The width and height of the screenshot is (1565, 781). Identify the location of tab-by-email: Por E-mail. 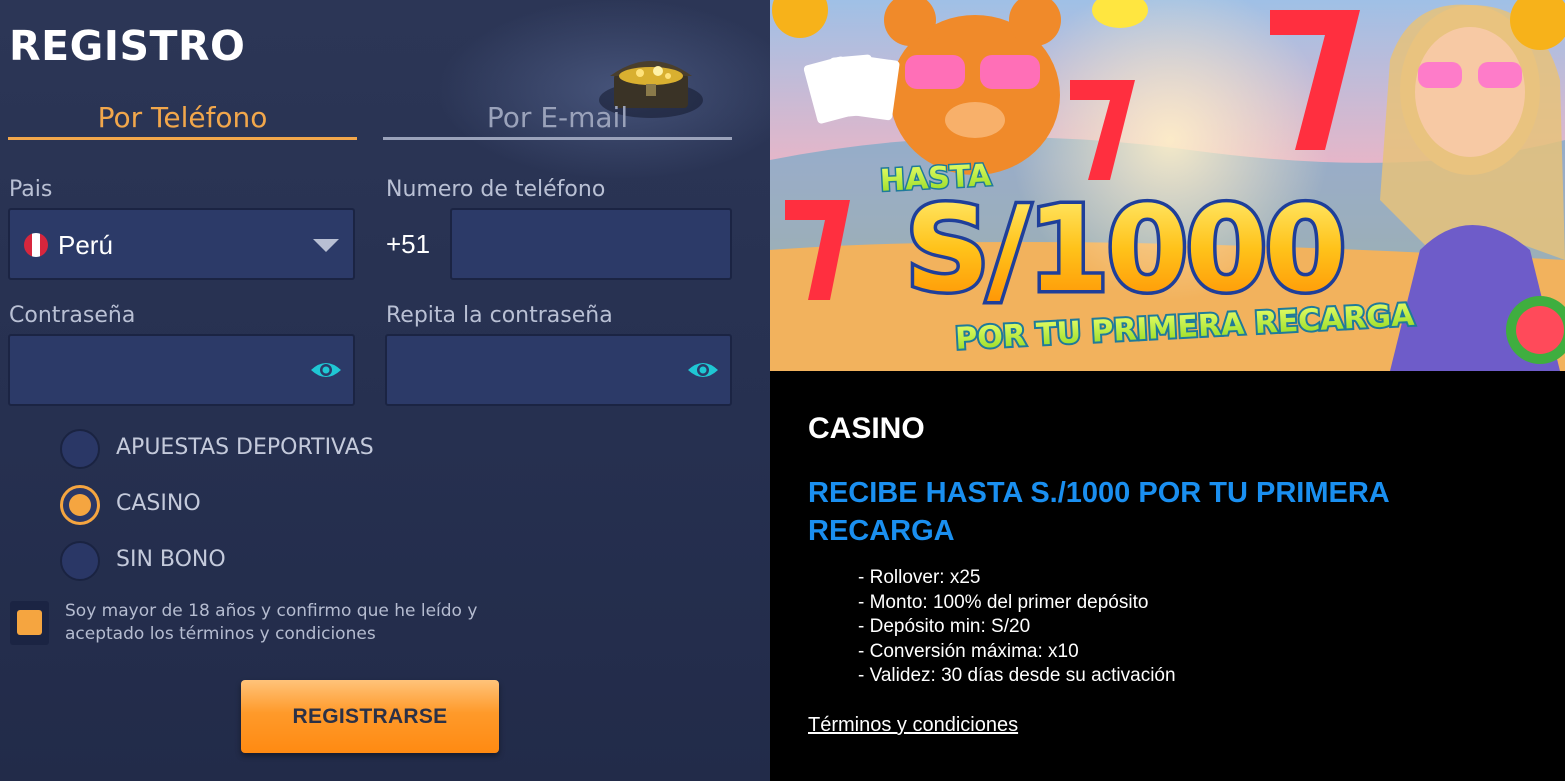
(557, 120).